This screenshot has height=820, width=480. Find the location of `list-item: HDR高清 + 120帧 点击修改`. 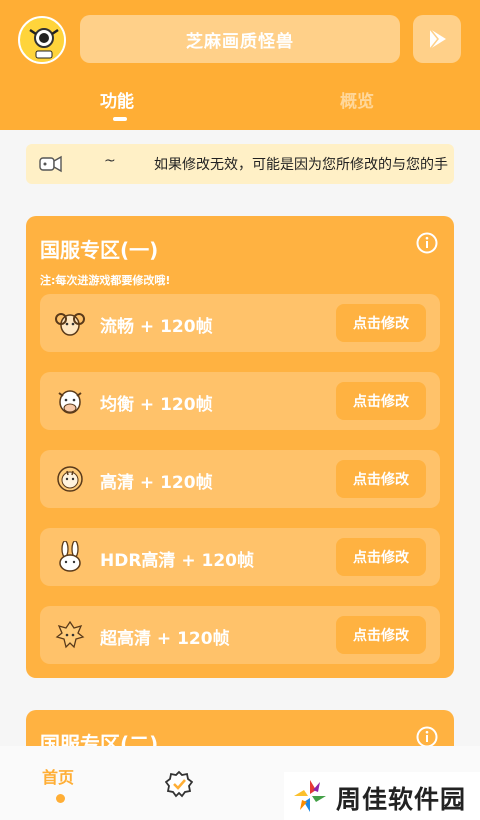

list-item: HDR高清 + 120帧 点击修改 is located at coordinates (240, 557).